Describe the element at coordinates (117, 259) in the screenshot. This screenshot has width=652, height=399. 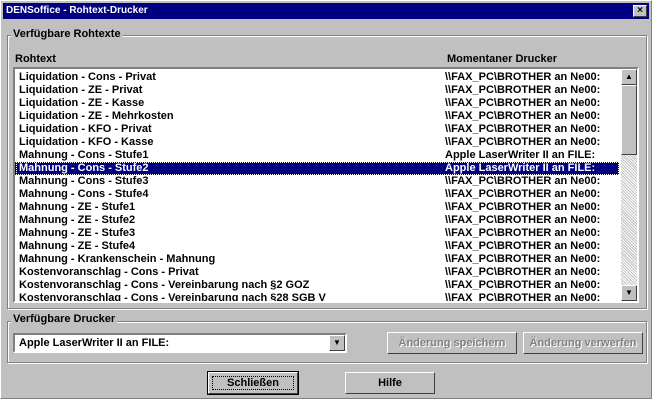
I see `rohtext-cell: Mahnung - Krankenschein - Mahnung` at that location.